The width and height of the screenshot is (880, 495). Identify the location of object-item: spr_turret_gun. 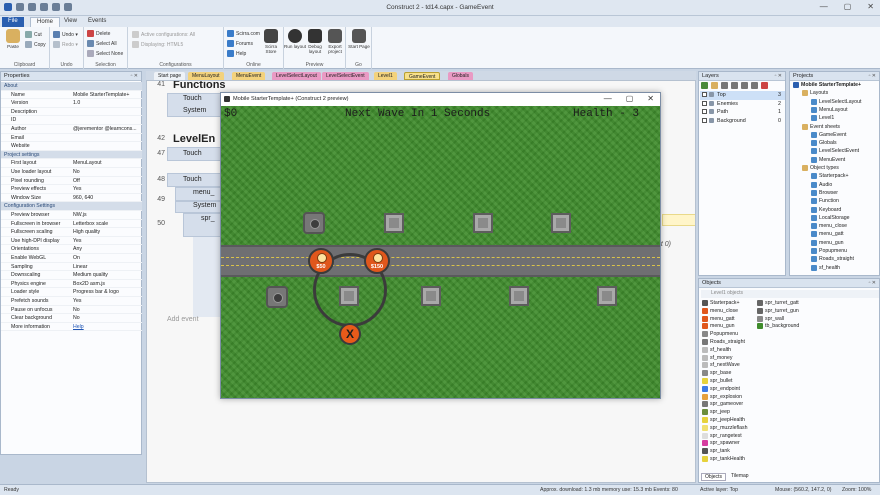
(778, 310).